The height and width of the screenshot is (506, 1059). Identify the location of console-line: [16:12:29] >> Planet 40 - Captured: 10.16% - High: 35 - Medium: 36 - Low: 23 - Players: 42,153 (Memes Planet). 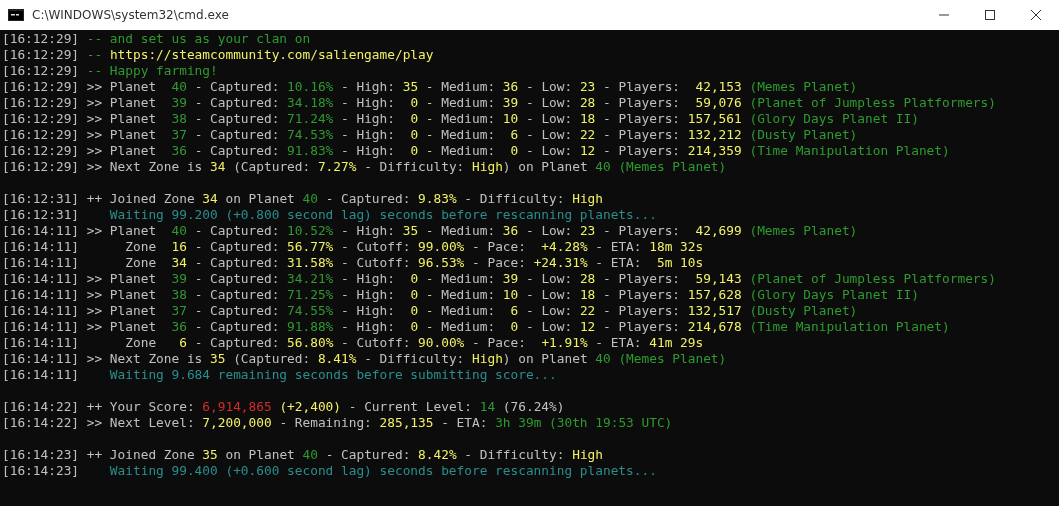
(430, 87).